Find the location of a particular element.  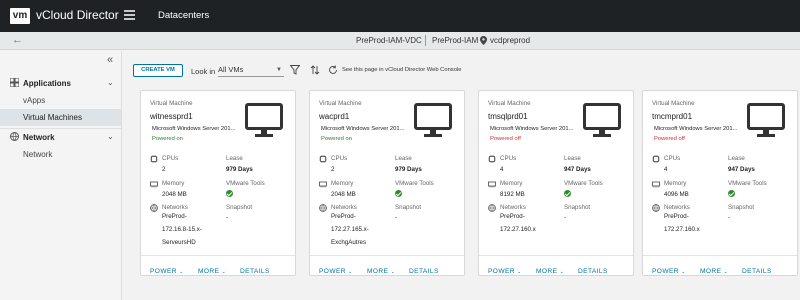

memory-value: 4096 MB is located at coordinates (676, 194).